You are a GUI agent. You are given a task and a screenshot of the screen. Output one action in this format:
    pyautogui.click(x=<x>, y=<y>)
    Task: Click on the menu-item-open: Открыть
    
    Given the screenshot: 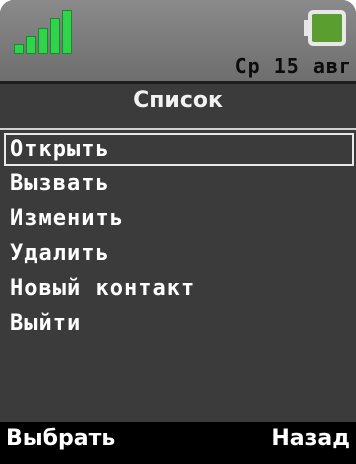 What is the action you would take?
    pyautogui.click(x=179, y=149)
    